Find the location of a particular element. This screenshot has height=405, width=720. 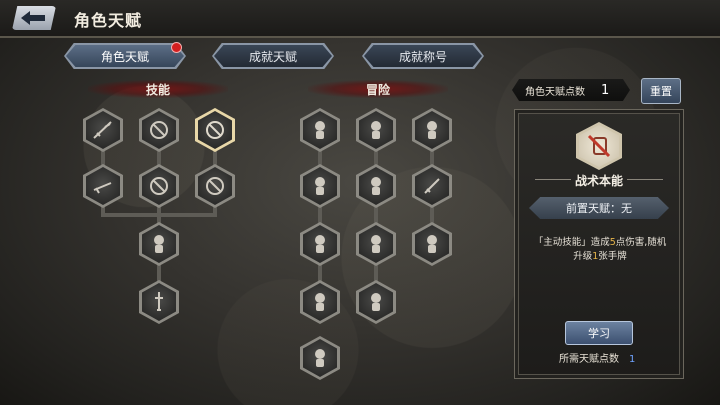

talent-description: 「主动技能」造成5点伤害,随机升级1张手牌 is located at coordinates (600, 249).